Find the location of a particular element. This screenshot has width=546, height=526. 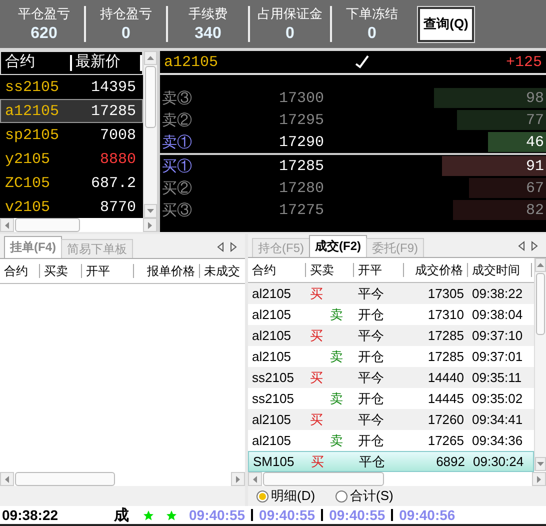

level-label: 卖① is located at coordinates (177, 143).